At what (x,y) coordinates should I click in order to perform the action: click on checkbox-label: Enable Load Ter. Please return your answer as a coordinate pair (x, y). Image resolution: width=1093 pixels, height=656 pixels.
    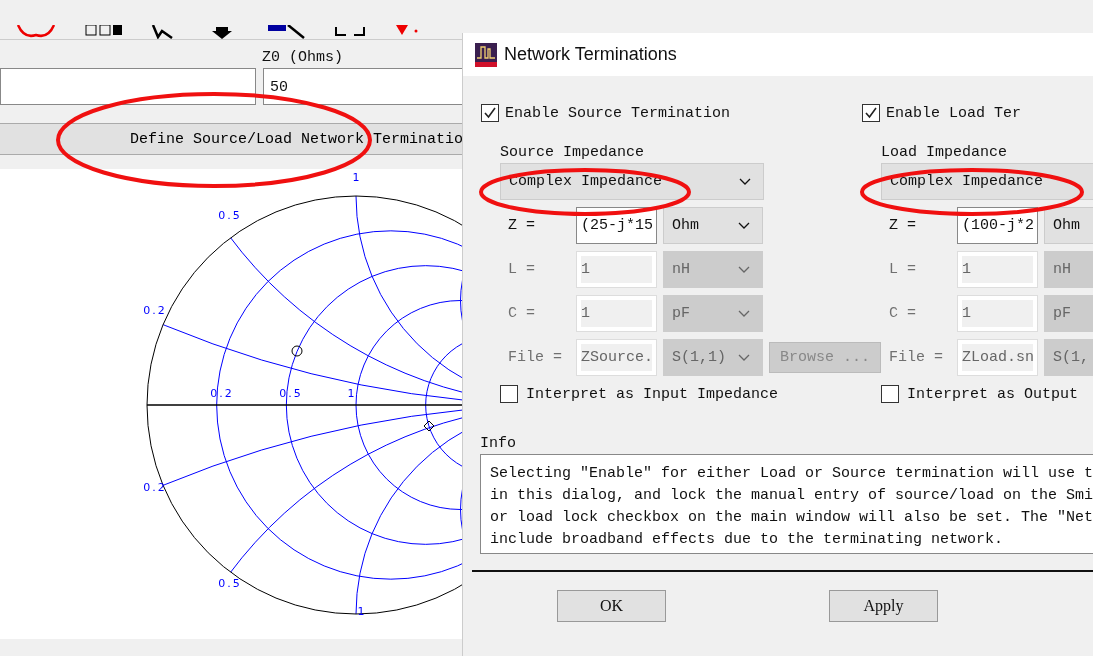
    Looking at the image, I should click on (954, 113).